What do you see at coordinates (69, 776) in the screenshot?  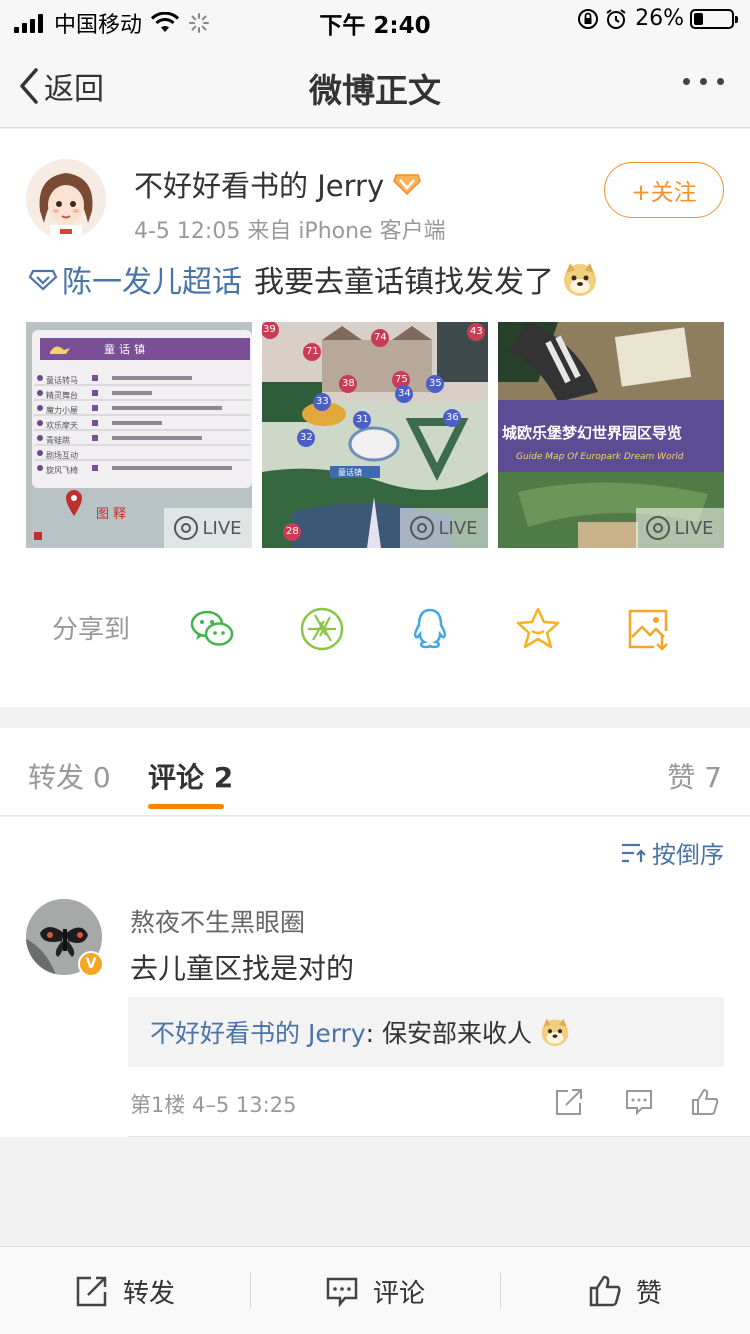 I see `tab-repost: 转发 0` at bounding box center [69, 776].